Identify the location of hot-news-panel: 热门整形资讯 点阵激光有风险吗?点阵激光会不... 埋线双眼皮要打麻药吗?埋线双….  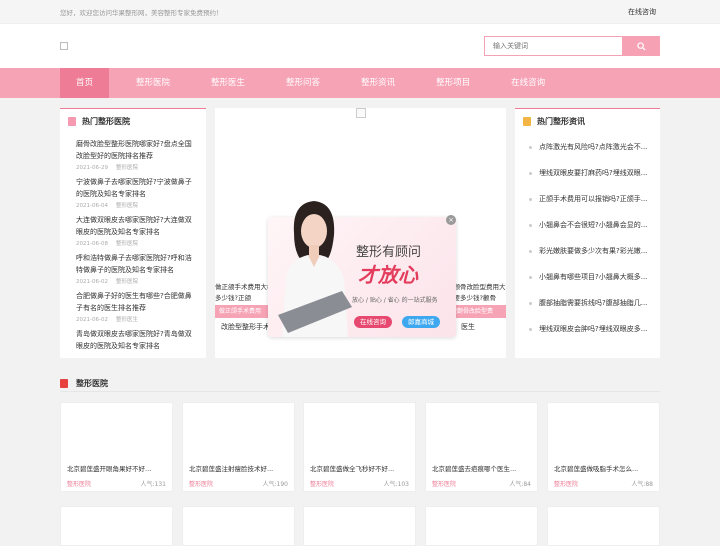
(587, 233).